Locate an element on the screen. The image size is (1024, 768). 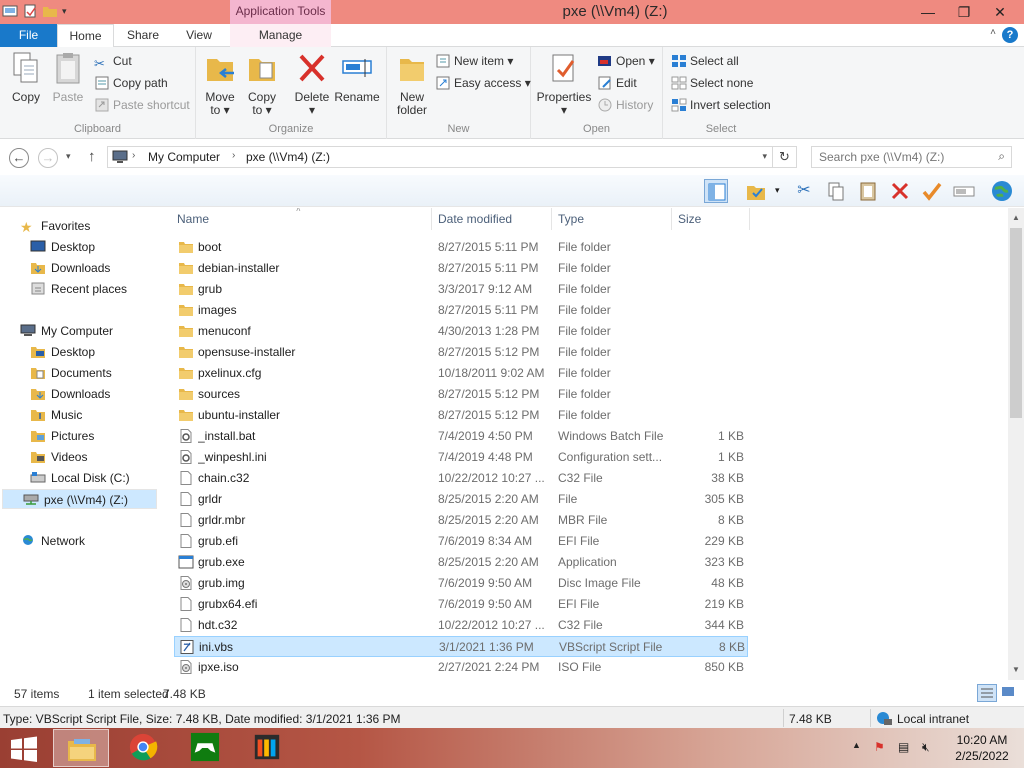
properties-button: Properties ▾ is located at coordinates (564, 84).